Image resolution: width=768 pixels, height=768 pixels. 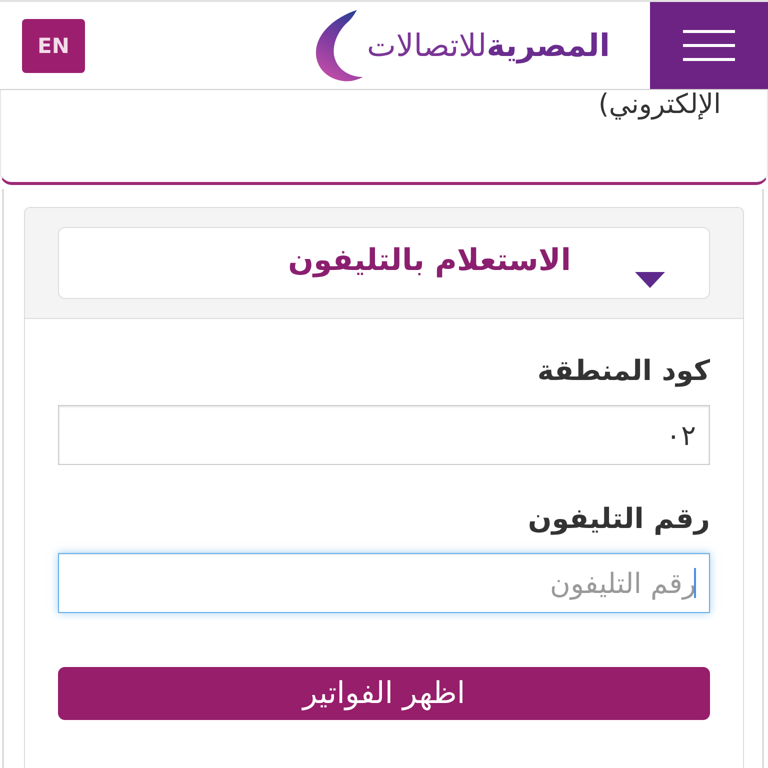 What do you see at coordinates (659, 105) in the screenshot?
I see `intro-text: الإلكتروني)` at bounding box center [659, 105].